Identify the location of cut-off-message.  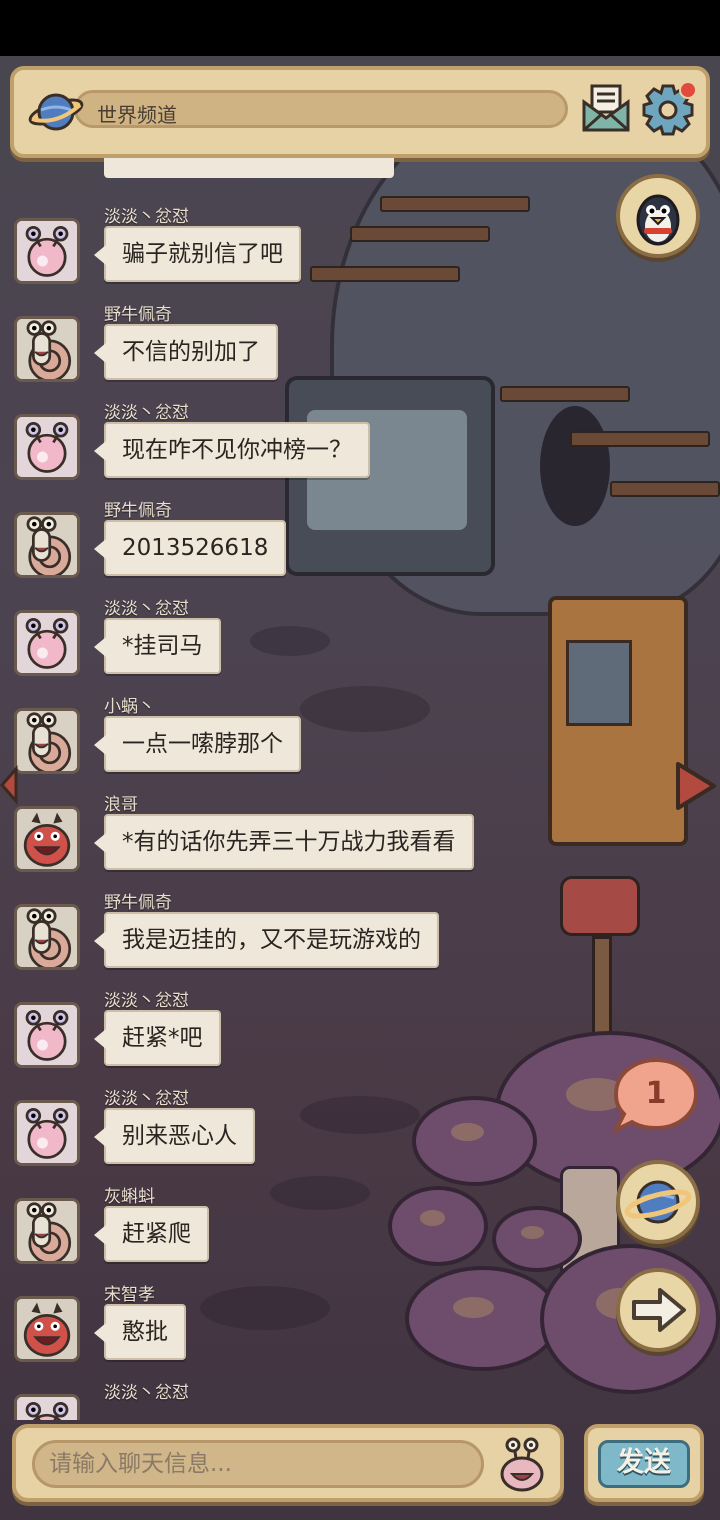
(249, 168).